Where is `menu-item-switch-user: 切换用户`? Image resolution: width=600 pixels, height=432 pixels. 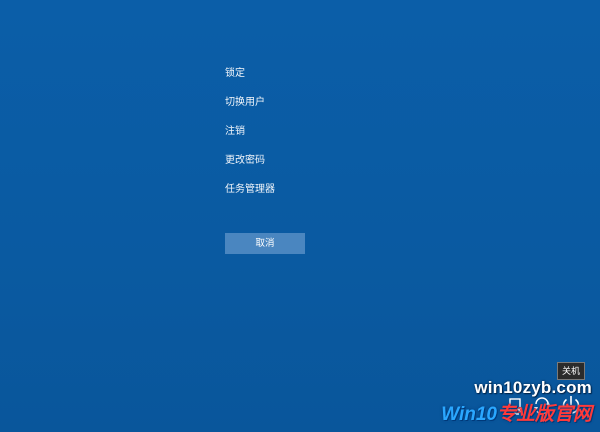
menu-item-switch-user: 切换用户 is located at coordinates (305, 107).